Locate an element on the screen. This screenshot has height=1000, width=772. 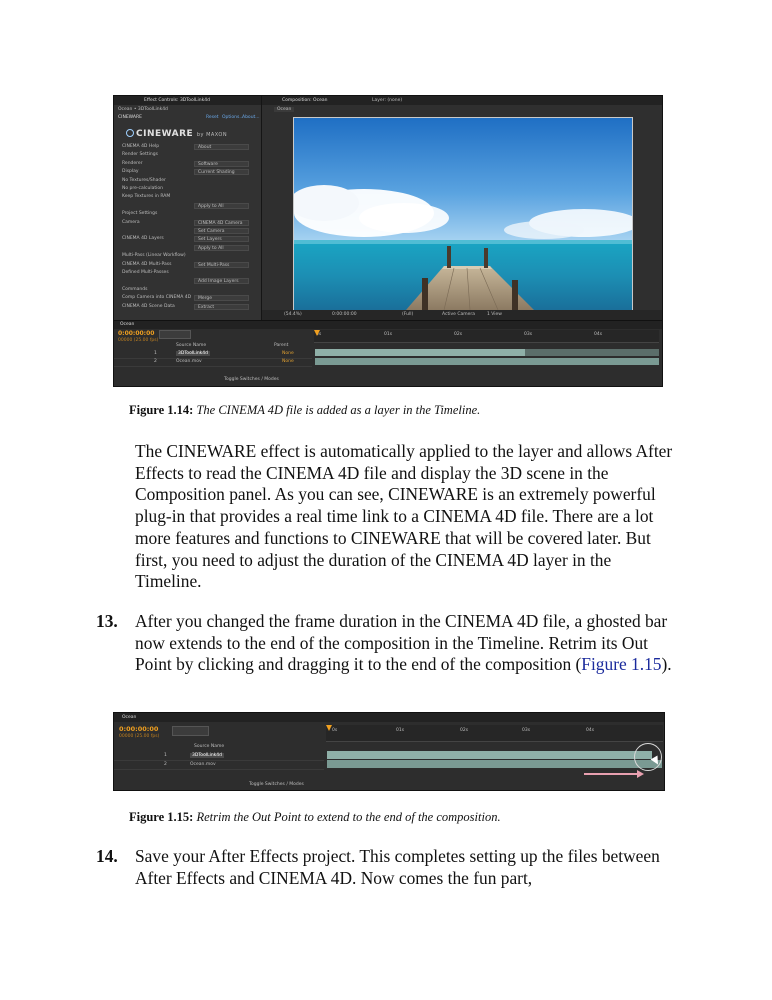
setting-value: Set Layers is located at coordinates (221, 239).